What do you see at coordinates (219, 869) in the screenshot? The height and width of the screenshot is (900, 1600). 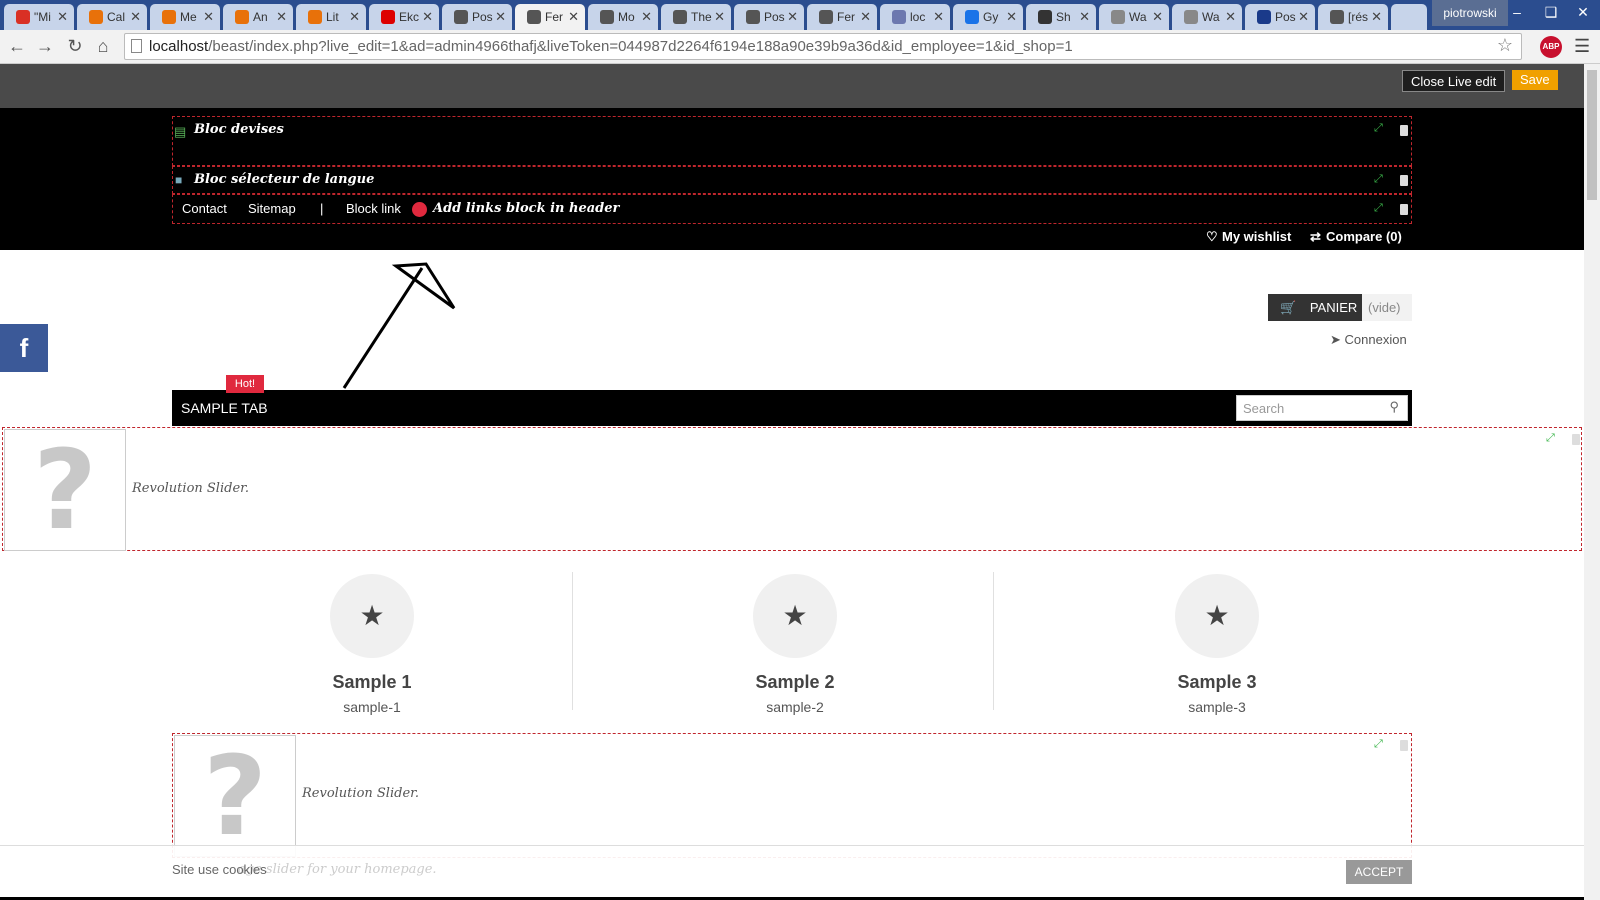 I see `cookie-text: Site use cookies` at bounding box center [219, 869].